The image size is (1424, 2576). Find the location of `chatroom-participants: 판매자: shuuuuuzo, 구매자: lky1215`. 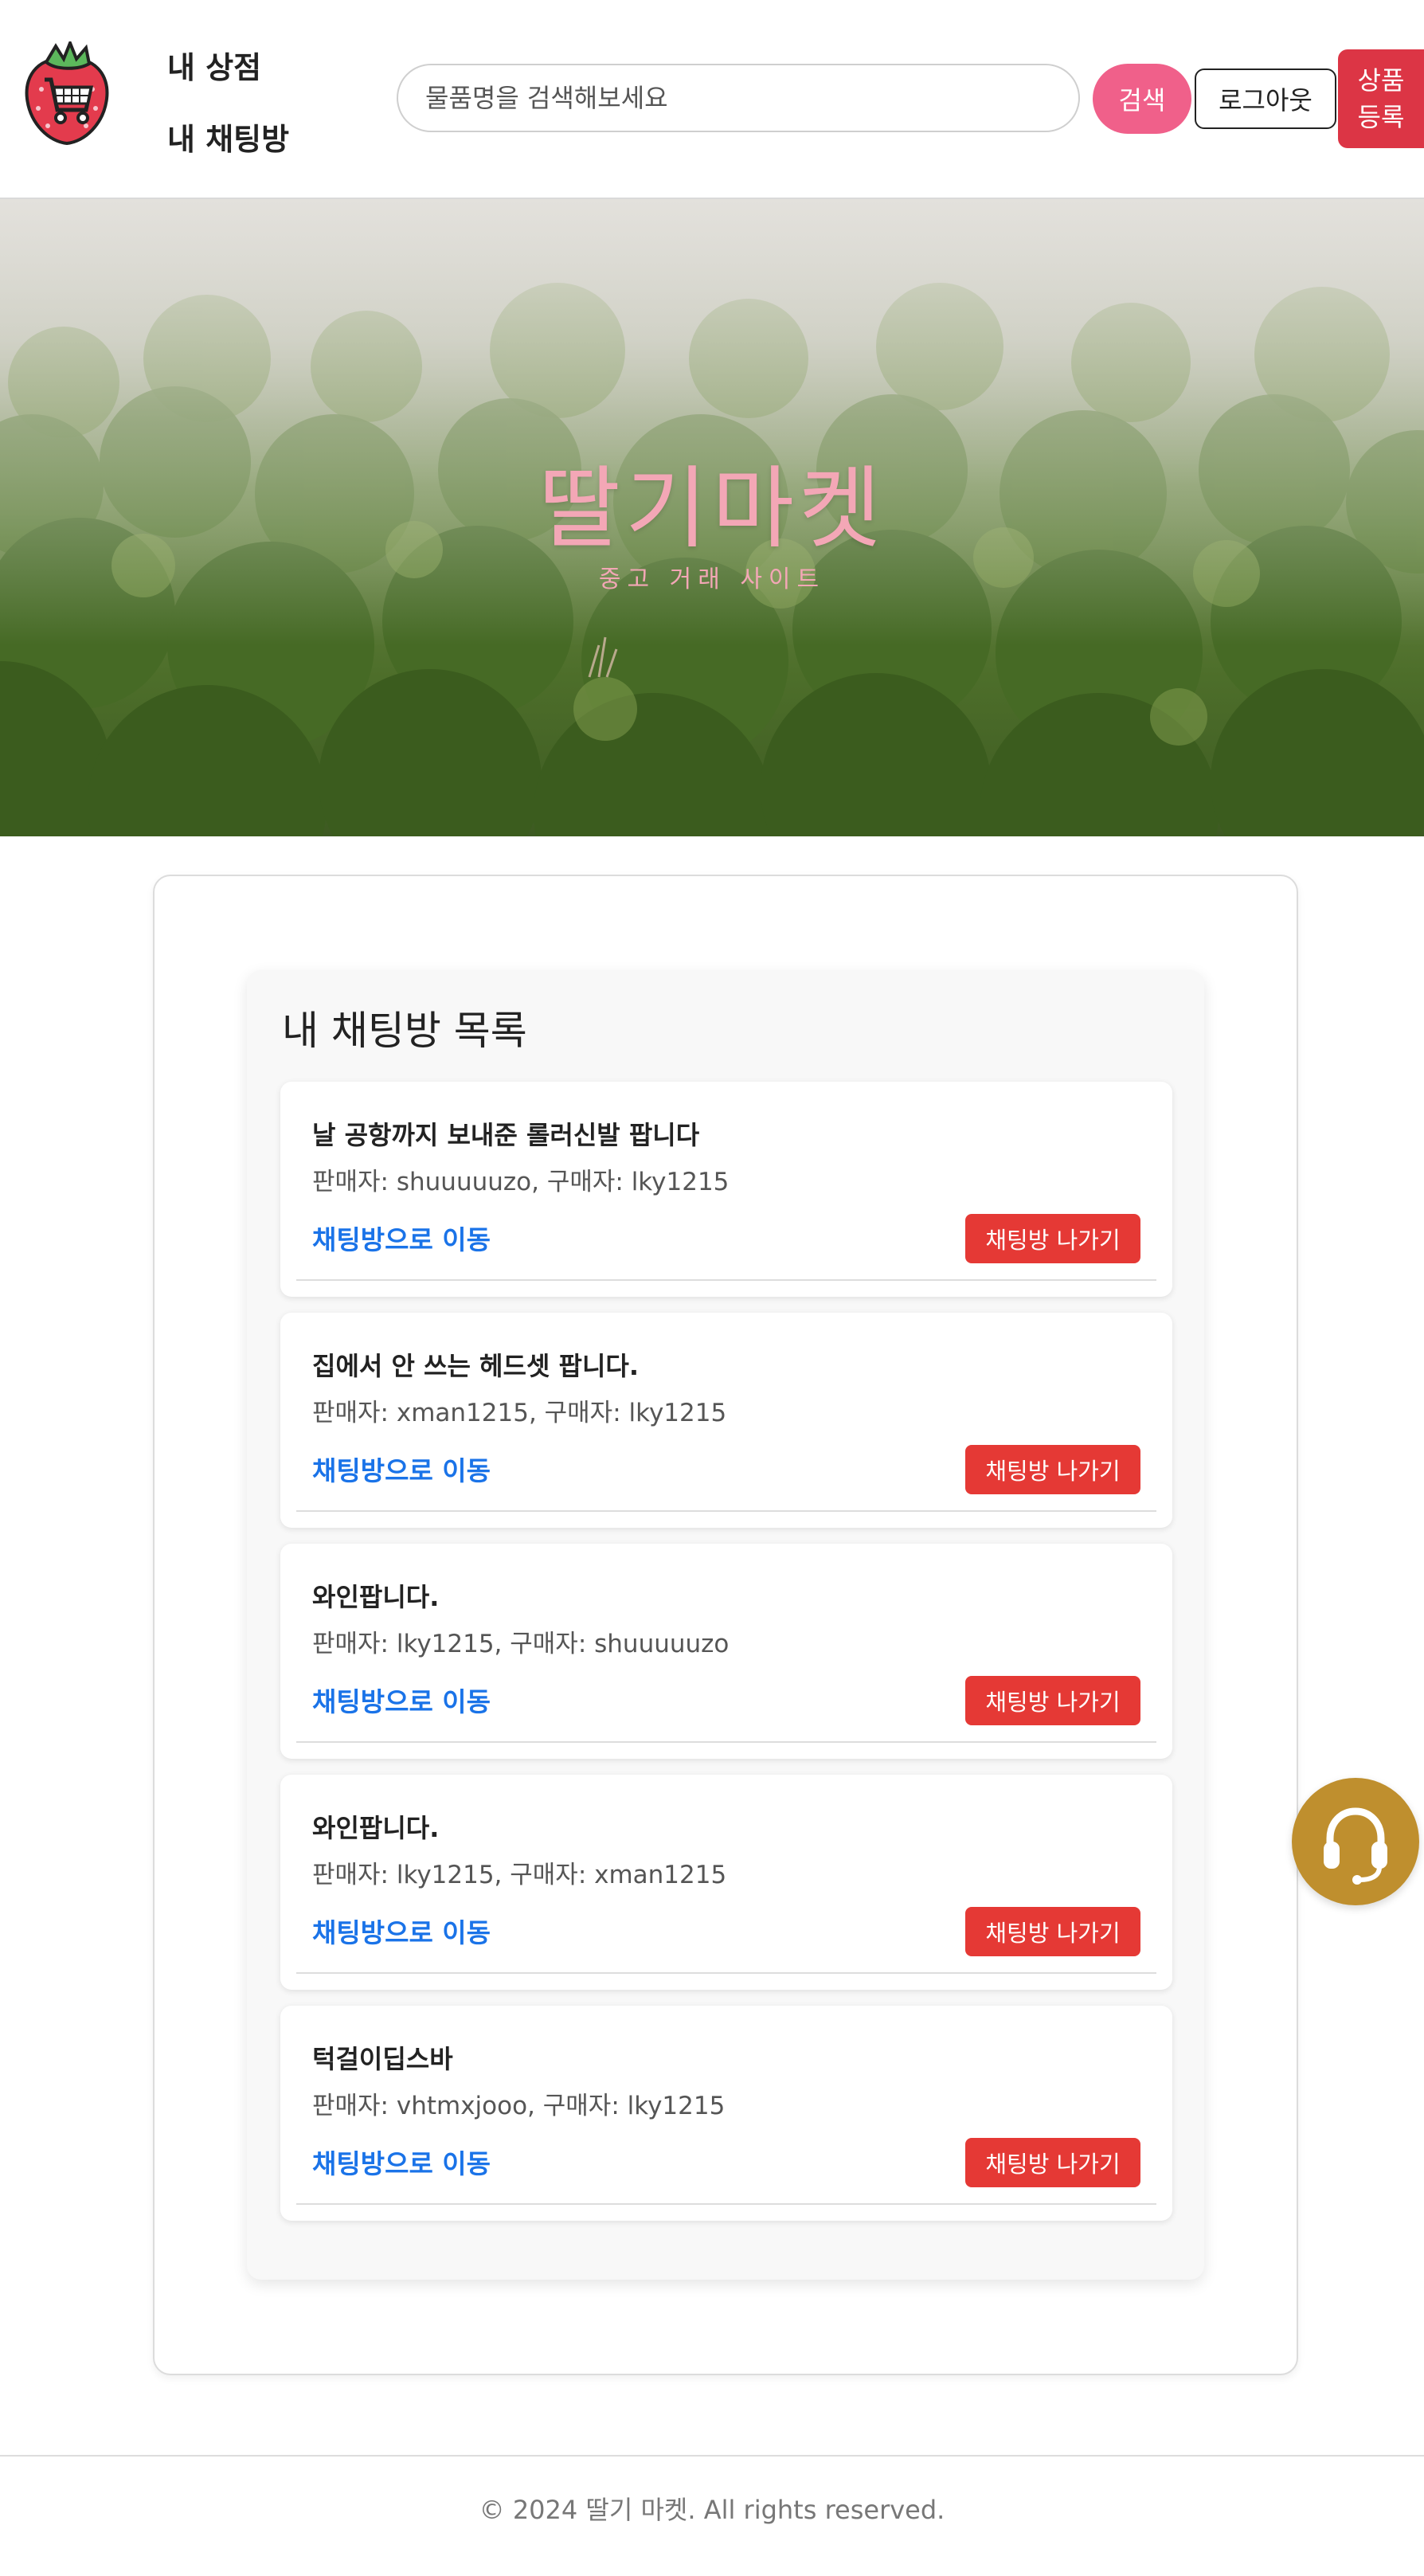

chatroom-participants: 판매자: shuuuuuzo, 구매자: lky1215 is located at coordinates (521, 1182).